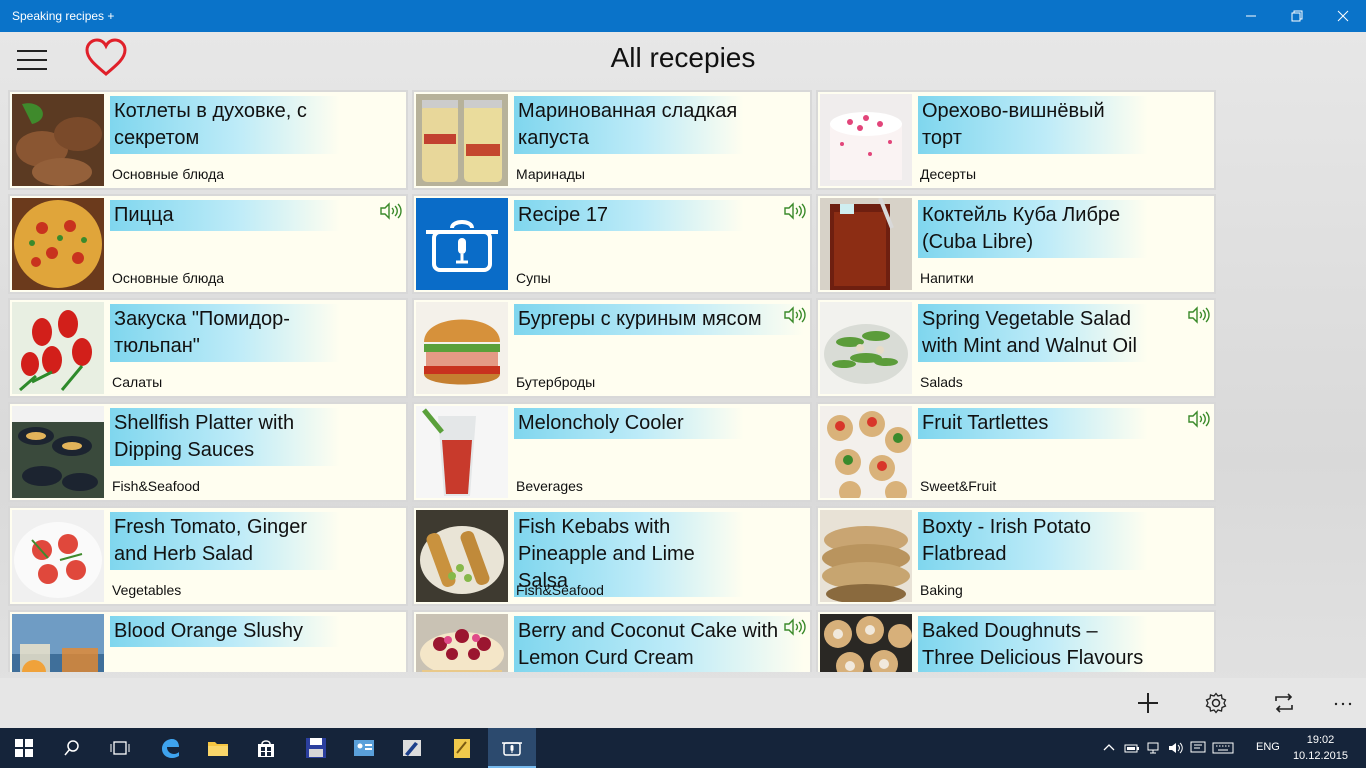  Describe the element at coordinates (1016, 140) in the screenshot. I see `recipe-tile: Орехово-вишнёвый торт Десерты` at that location.